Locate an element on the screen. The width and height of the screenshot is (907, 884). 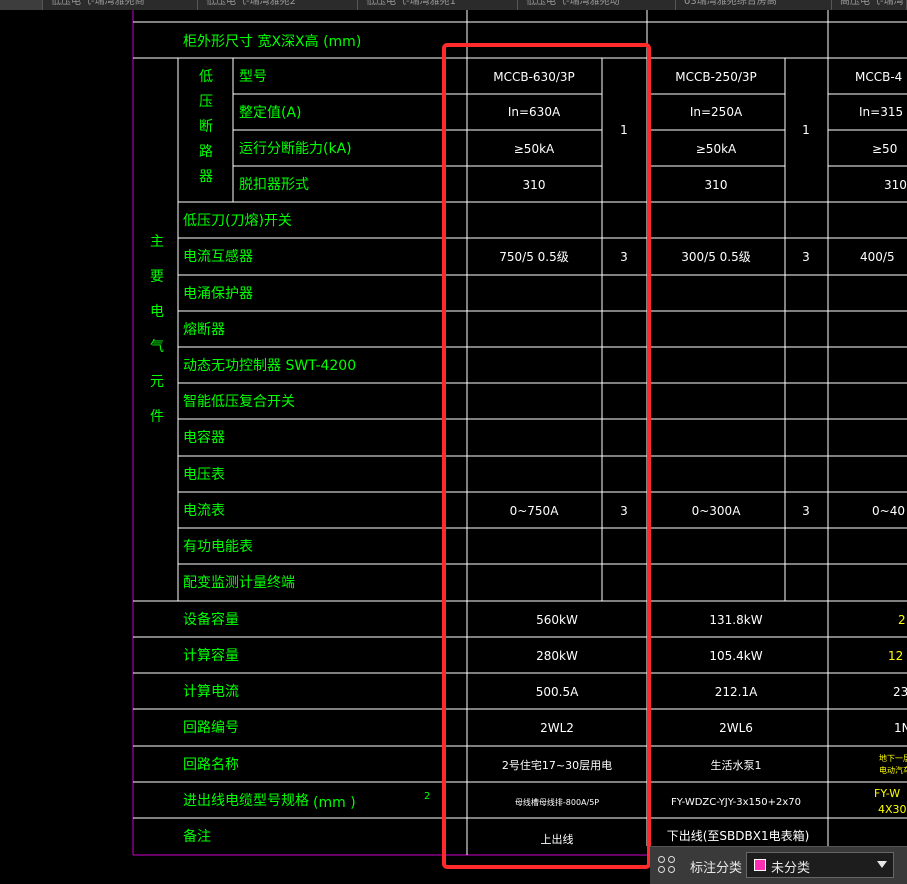
reactive-controller-label: 动态无功控制器 SWT-4200 is located at coordinates (269, 366).